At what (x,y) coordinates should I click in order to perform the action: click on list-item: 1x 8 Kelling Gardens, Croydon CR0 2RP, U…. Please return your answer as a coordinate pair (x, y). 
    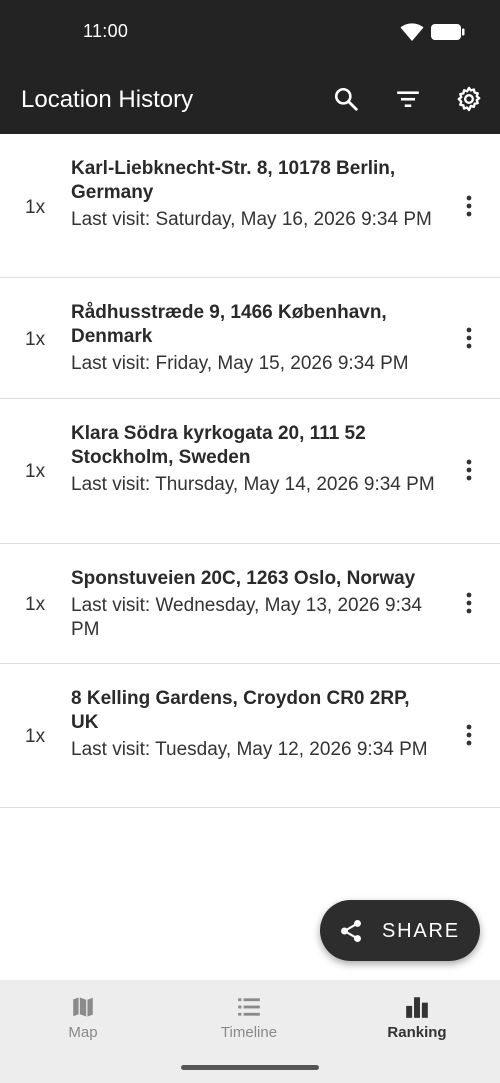
    Looking at the image, I should click on (250, 736).